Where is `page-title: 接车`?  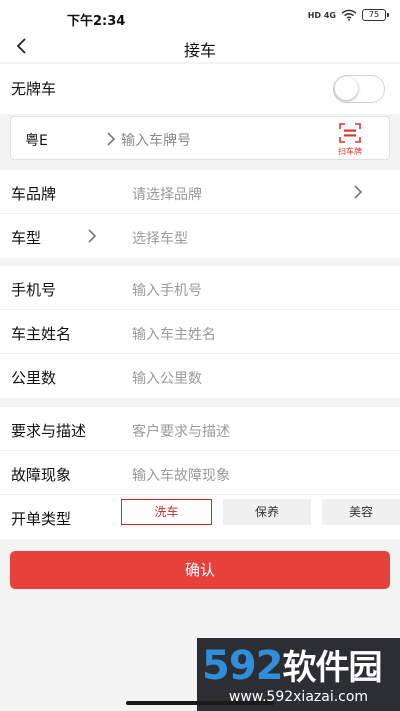
page-title: 接车 is located at coordinates (199, 50).